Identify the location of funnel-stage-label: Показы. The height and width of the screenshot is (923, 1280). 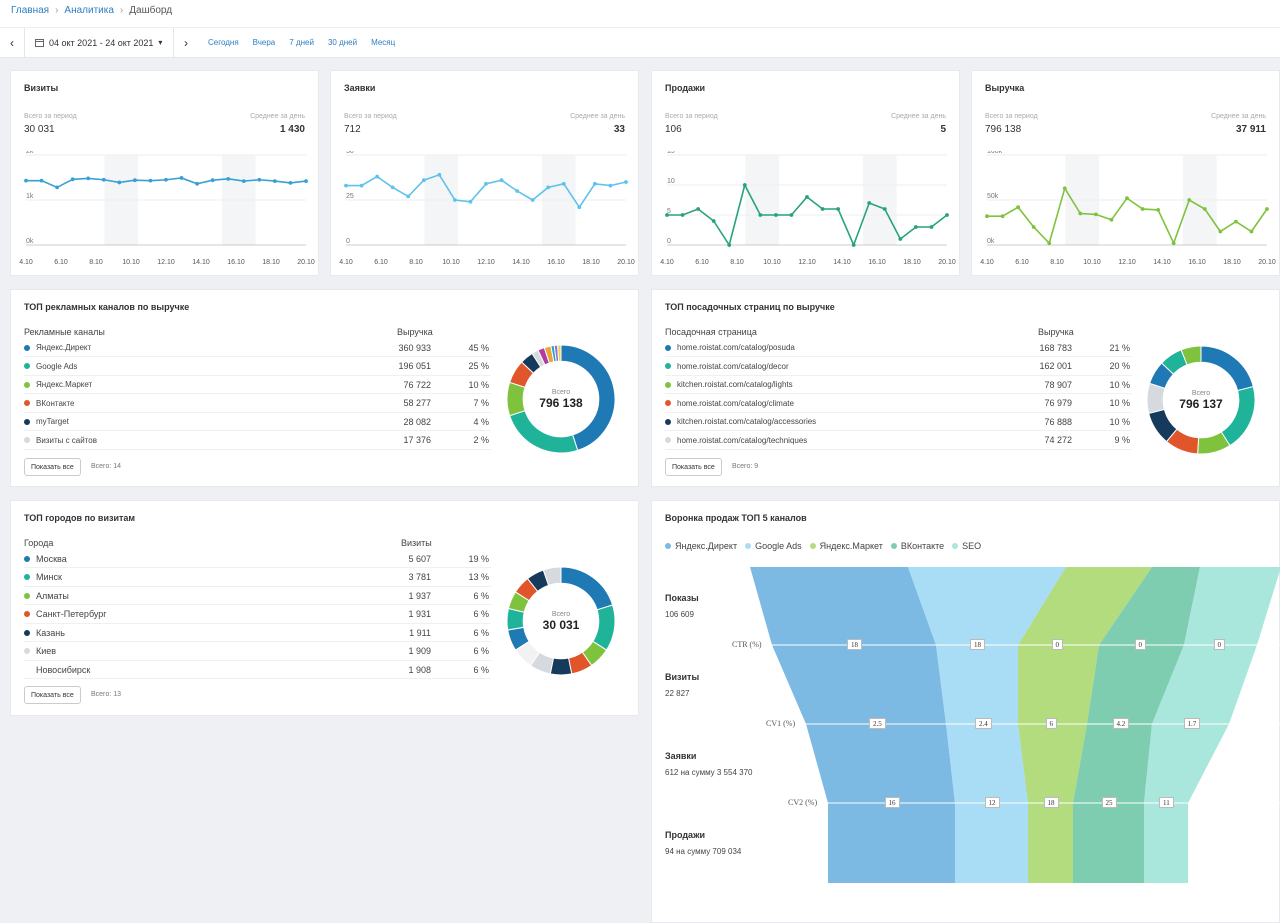
(682, 598).